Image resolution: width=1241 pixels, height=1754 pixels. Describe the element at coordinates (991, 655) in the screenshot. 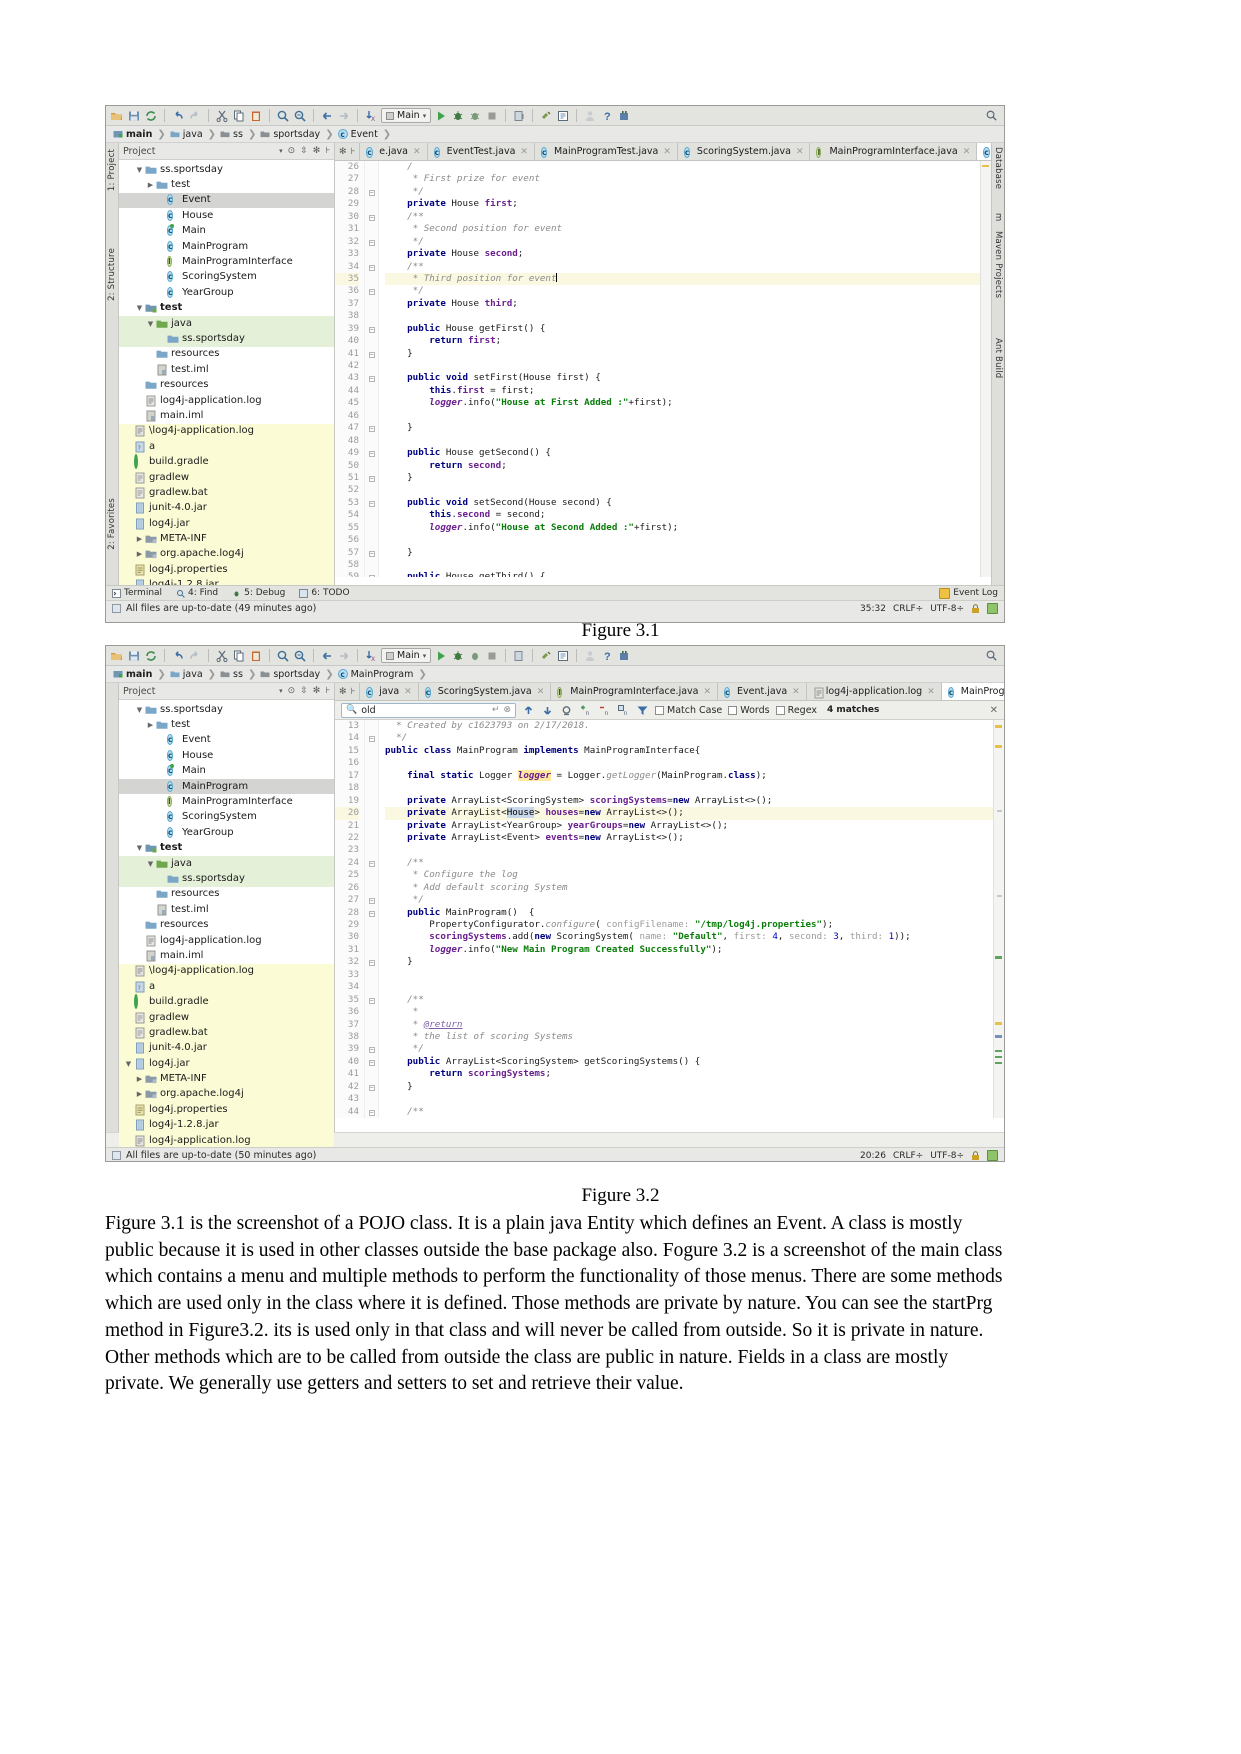

I see `search-everywhere-icon` at that location.